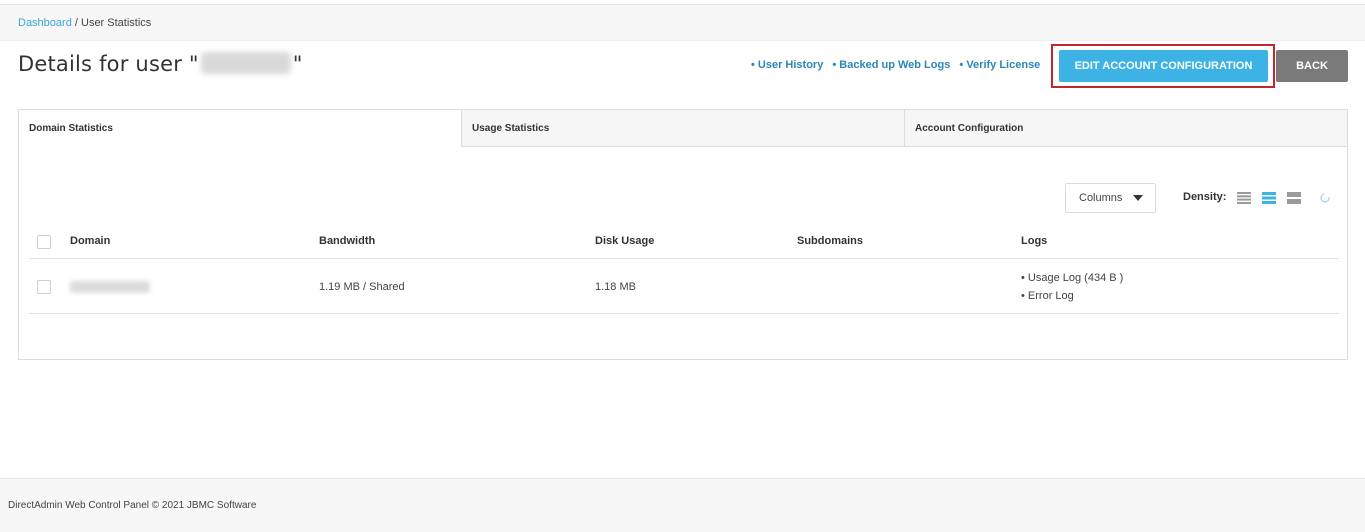 This screenshot has width=1365, height=532. What do you see at coordinates (1125, 128) in the screenshot?
I see `tab-account-configuration: Account Configuration` at bounding box center [1125, 128].